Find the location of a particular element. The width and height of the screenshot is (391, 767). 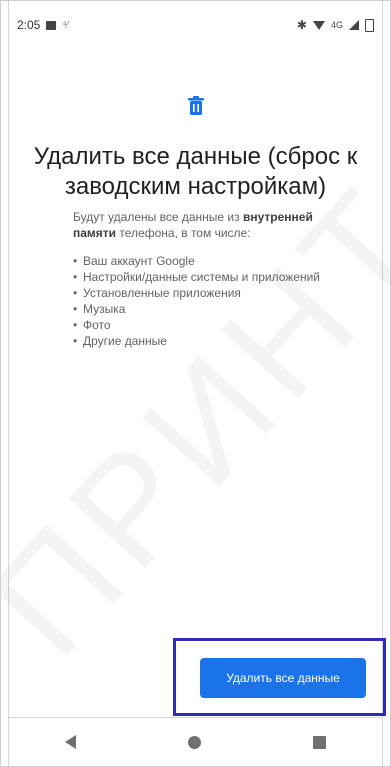

phone-edge-left is located at coordinates (8, 383).